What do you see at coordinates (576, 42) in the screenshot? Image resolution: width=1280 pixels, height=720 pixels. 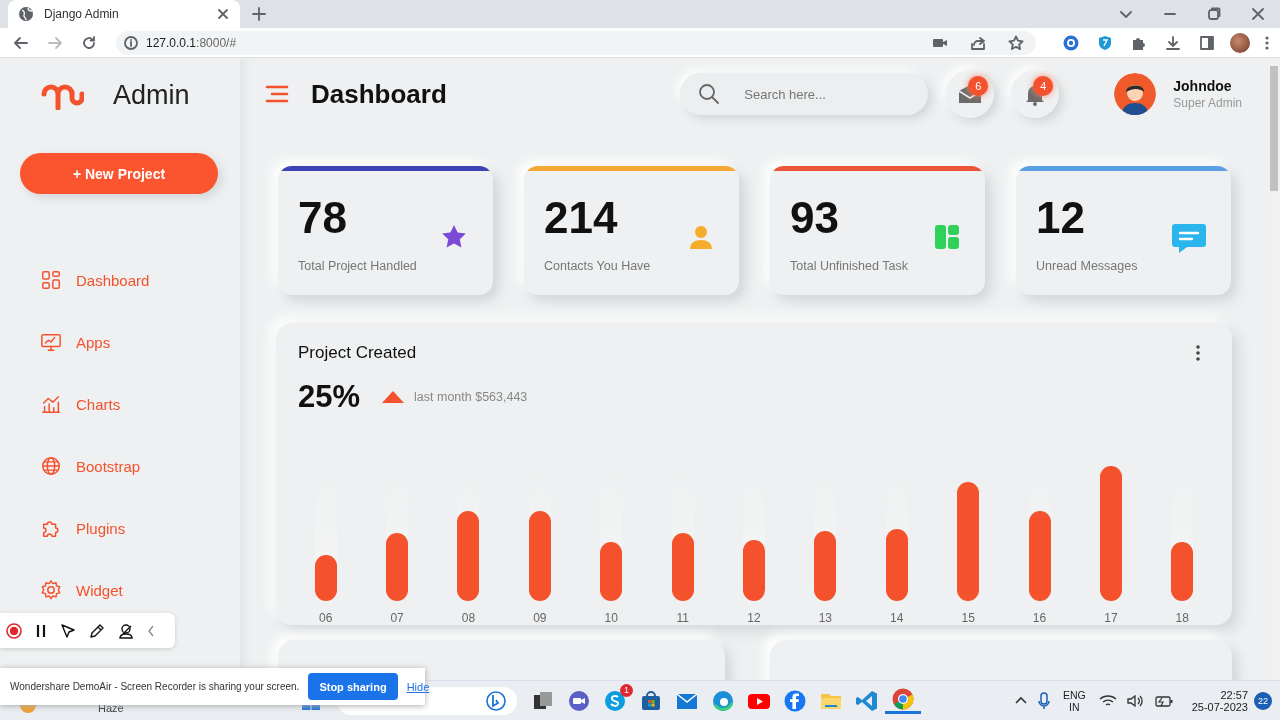 I see `address-bar: 127.0.0.1:8000/#` at bounding box center [576, 42].